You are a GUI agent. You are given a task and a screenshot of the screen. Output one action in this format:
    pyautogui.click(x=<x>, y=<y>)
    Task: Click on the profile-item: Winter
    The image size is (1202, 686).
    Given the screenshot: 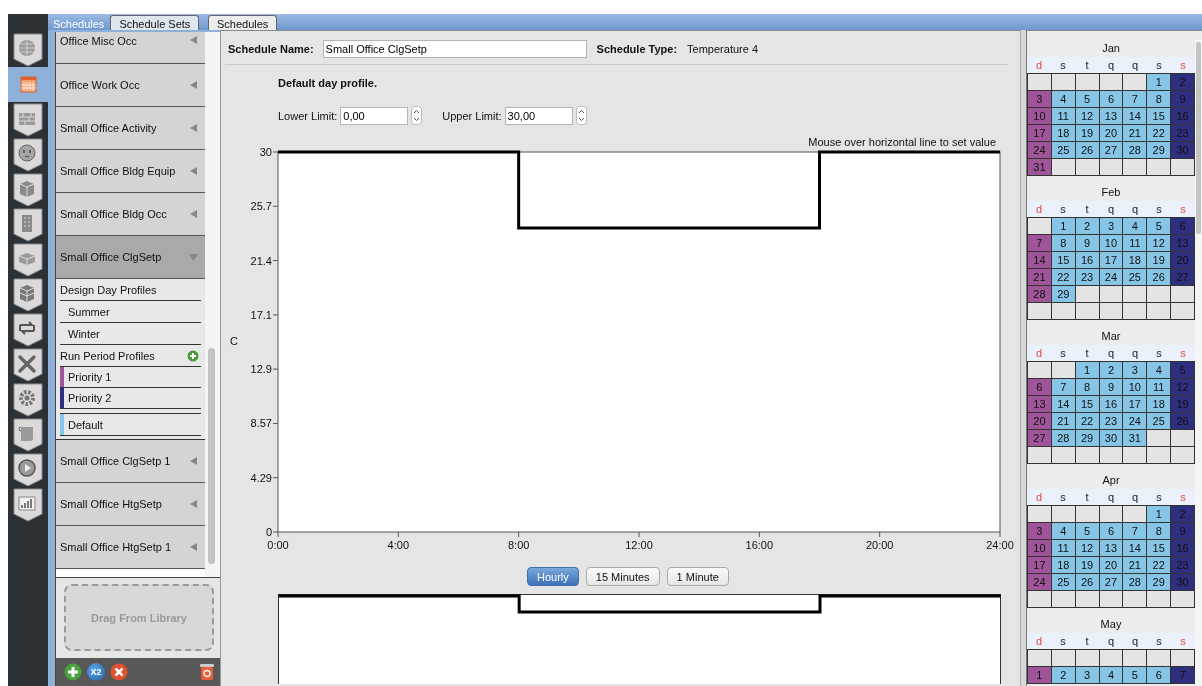 What is the action you would take?
    pyautogui.click(x=130, y=334)
    